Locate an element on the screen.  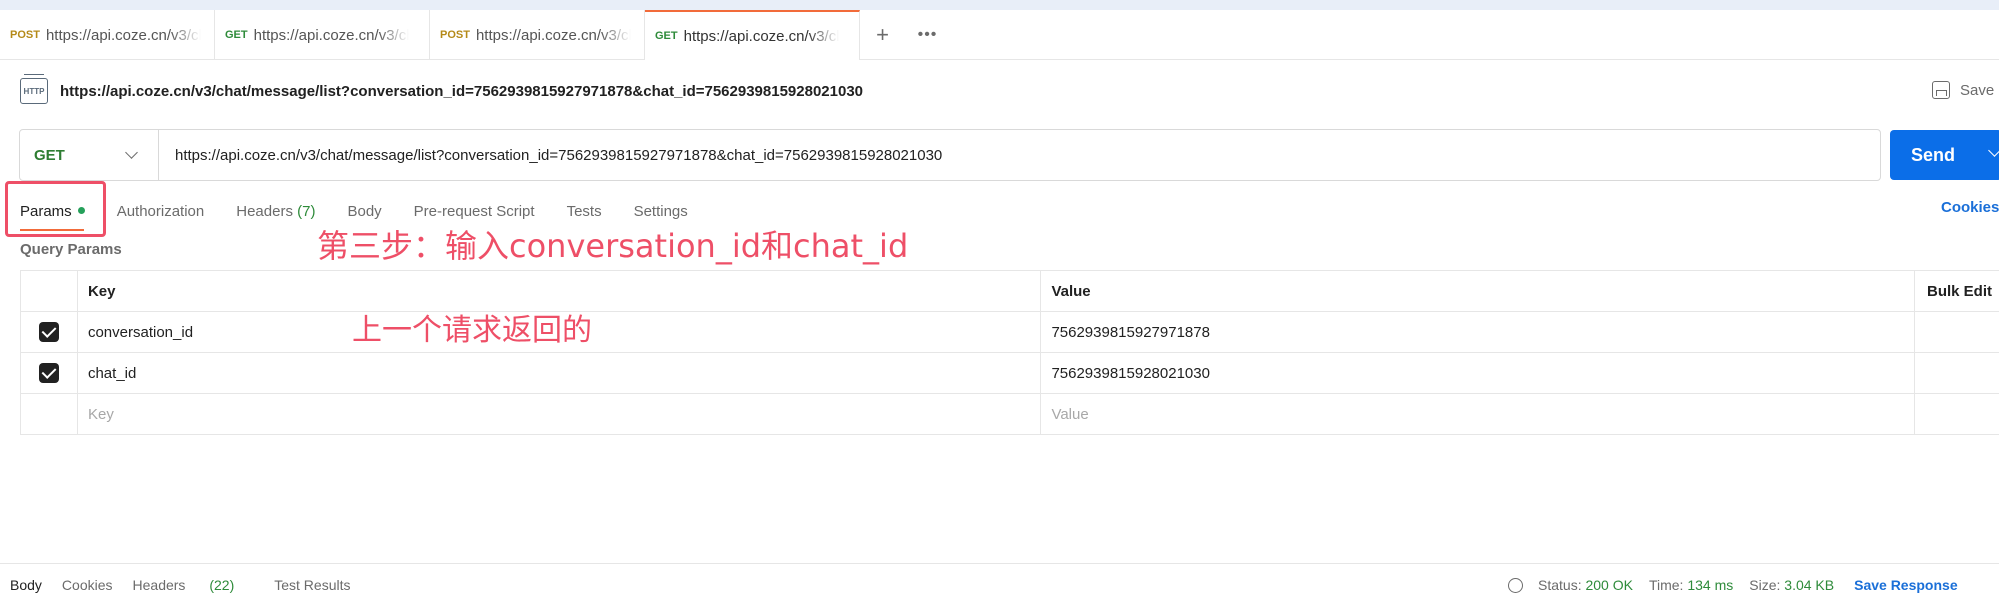
tab-headers: Headers (7) is located at coordinates (275, 211).